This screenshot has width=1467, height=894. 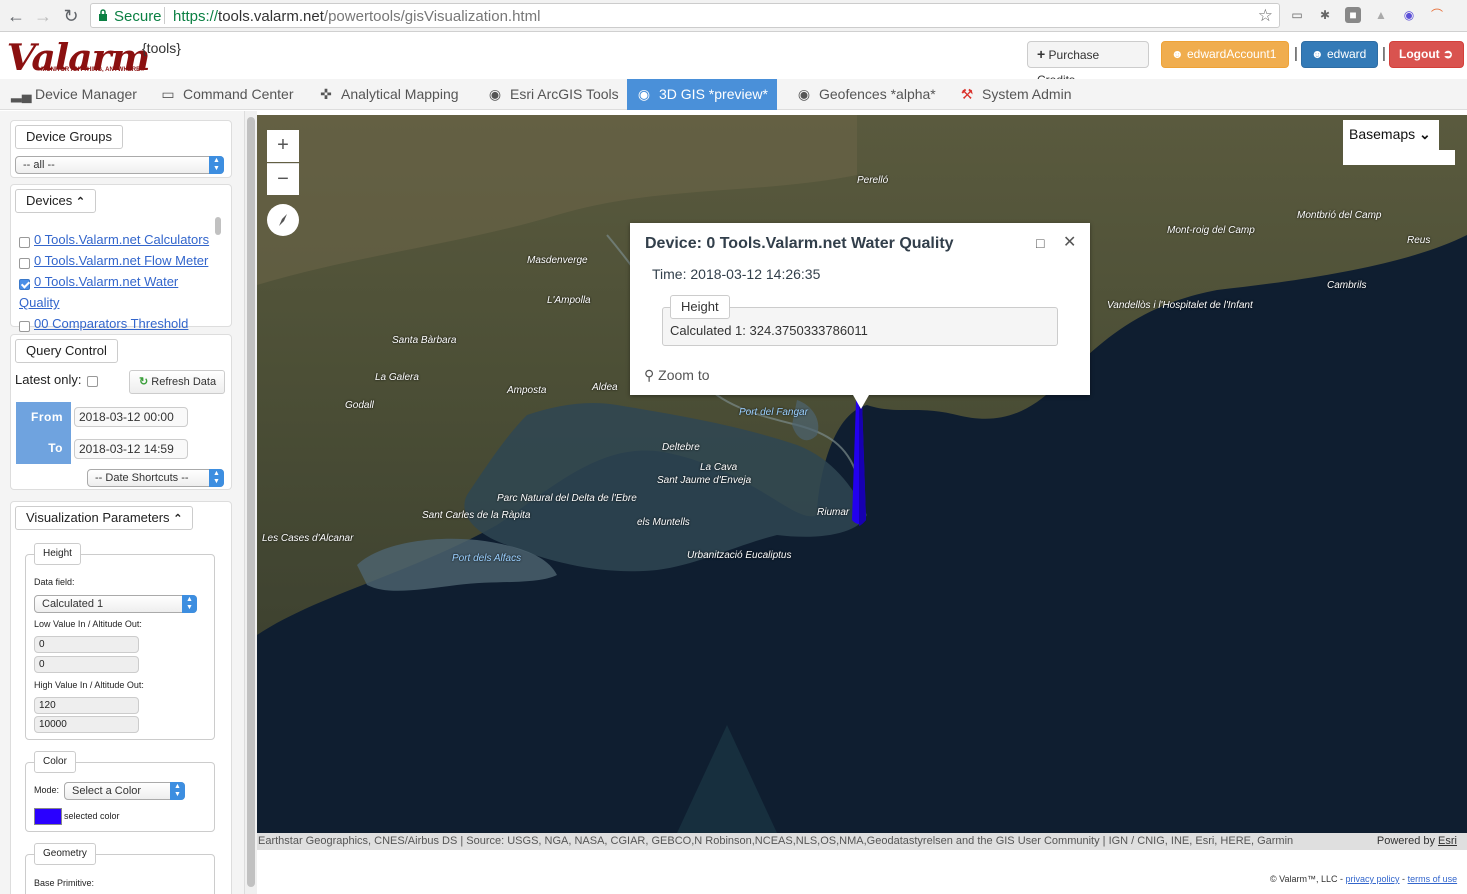 What do you see at coordinates (400, 94) in the screenshot?
I see `nav-label: Analytical Mapping` at bounding box center [400, 94].